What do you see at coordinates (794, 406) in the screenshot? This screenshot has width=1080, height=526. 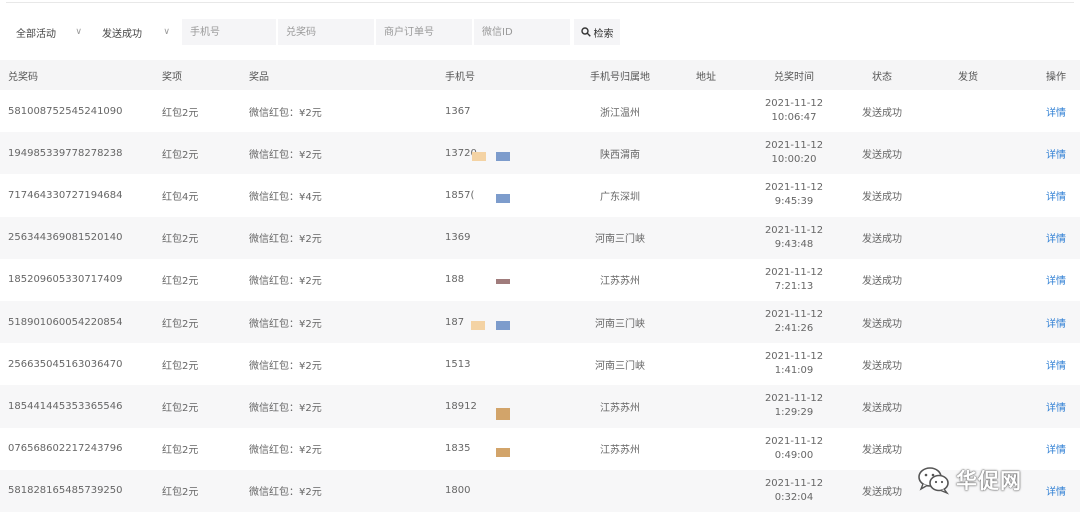 I see `cell-time: 2021-11-12 1:29:29` at bounding box center [794, 406].